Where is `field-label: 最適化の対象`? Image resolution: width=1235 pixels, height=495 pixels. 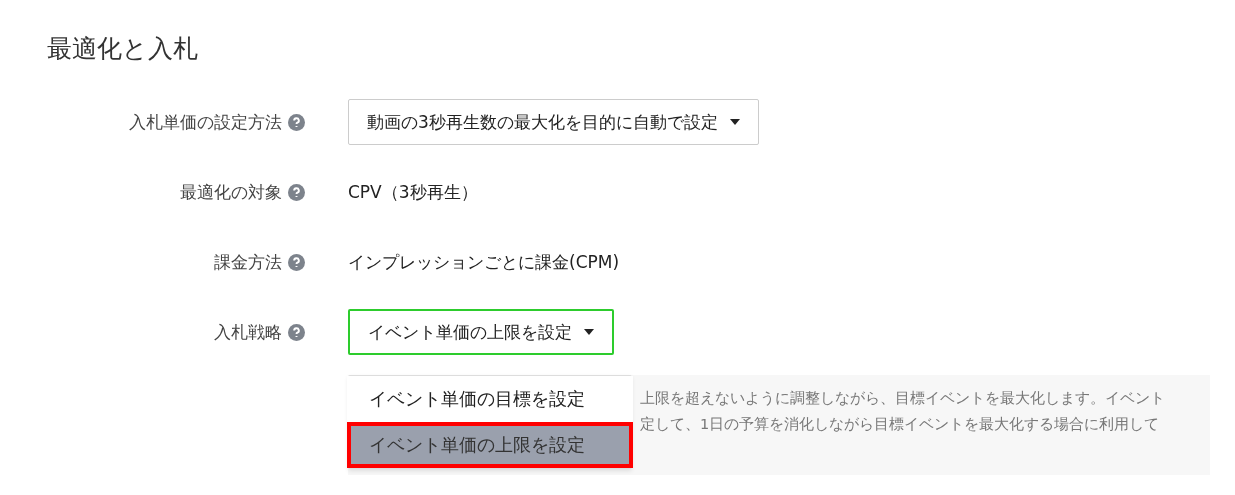 field-label: 最適化の対象 is located at coordinates (231, 192).